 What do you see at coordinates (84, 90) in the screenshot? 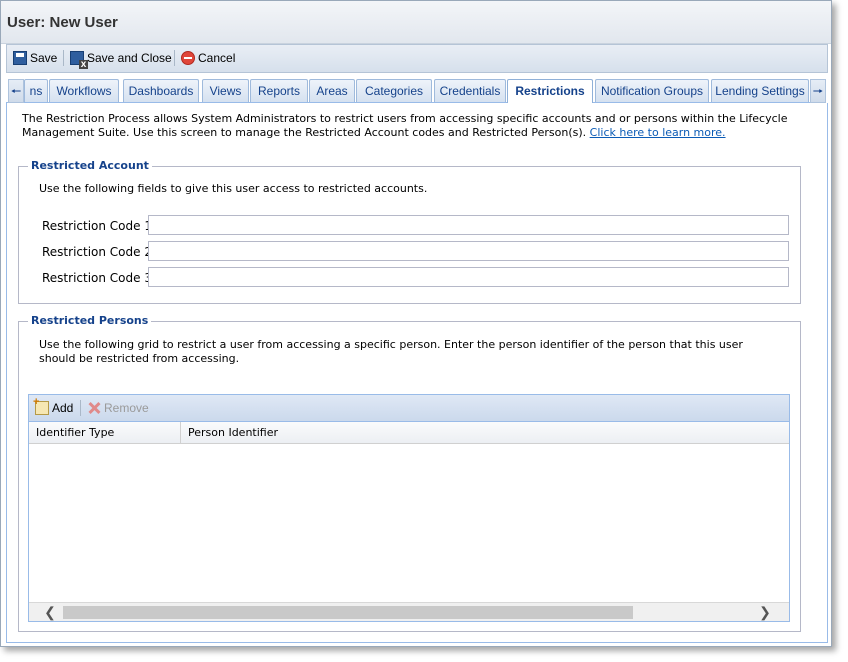
I see `tab-workflows: Workflows` at bounding box center [84, 90].